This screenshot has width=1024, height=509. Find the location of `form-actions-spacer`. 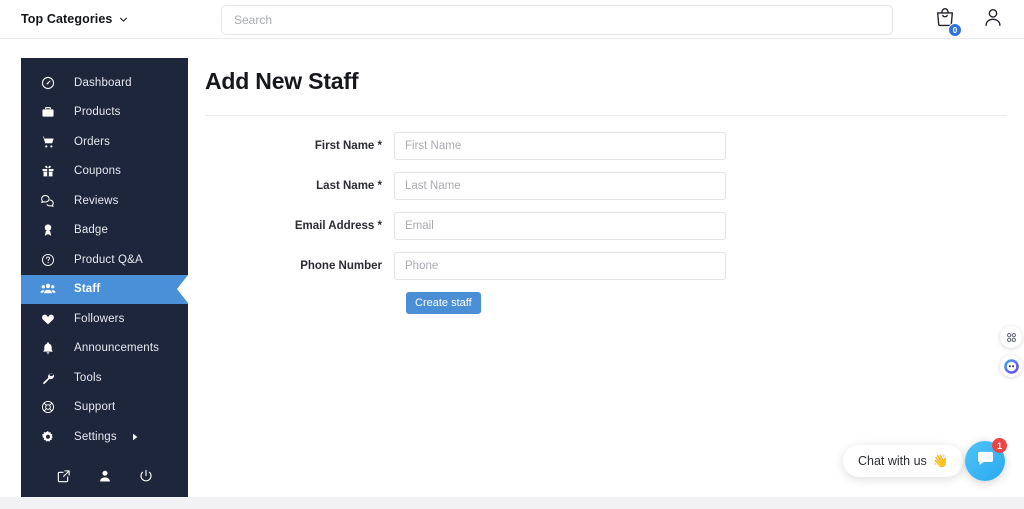

form-actions-spacer is located at coordinates (305, 303).